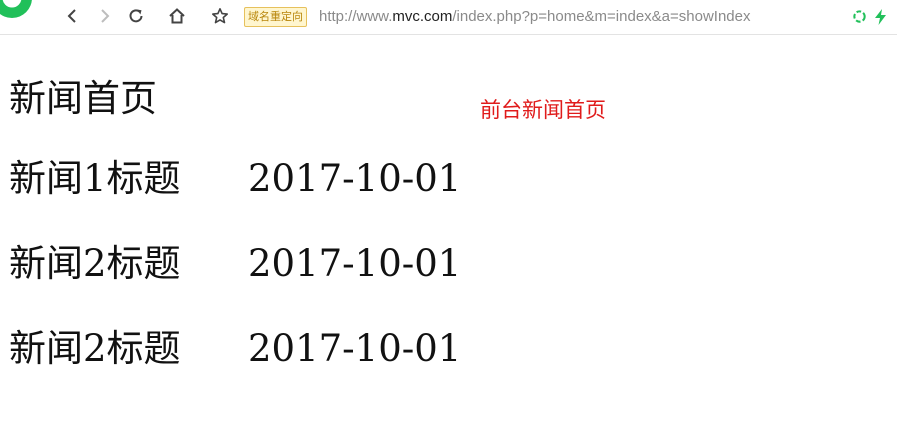  Describe the element at coordinates (19, 10) in the screenshot. I see `browser-logo-icon` at that location.